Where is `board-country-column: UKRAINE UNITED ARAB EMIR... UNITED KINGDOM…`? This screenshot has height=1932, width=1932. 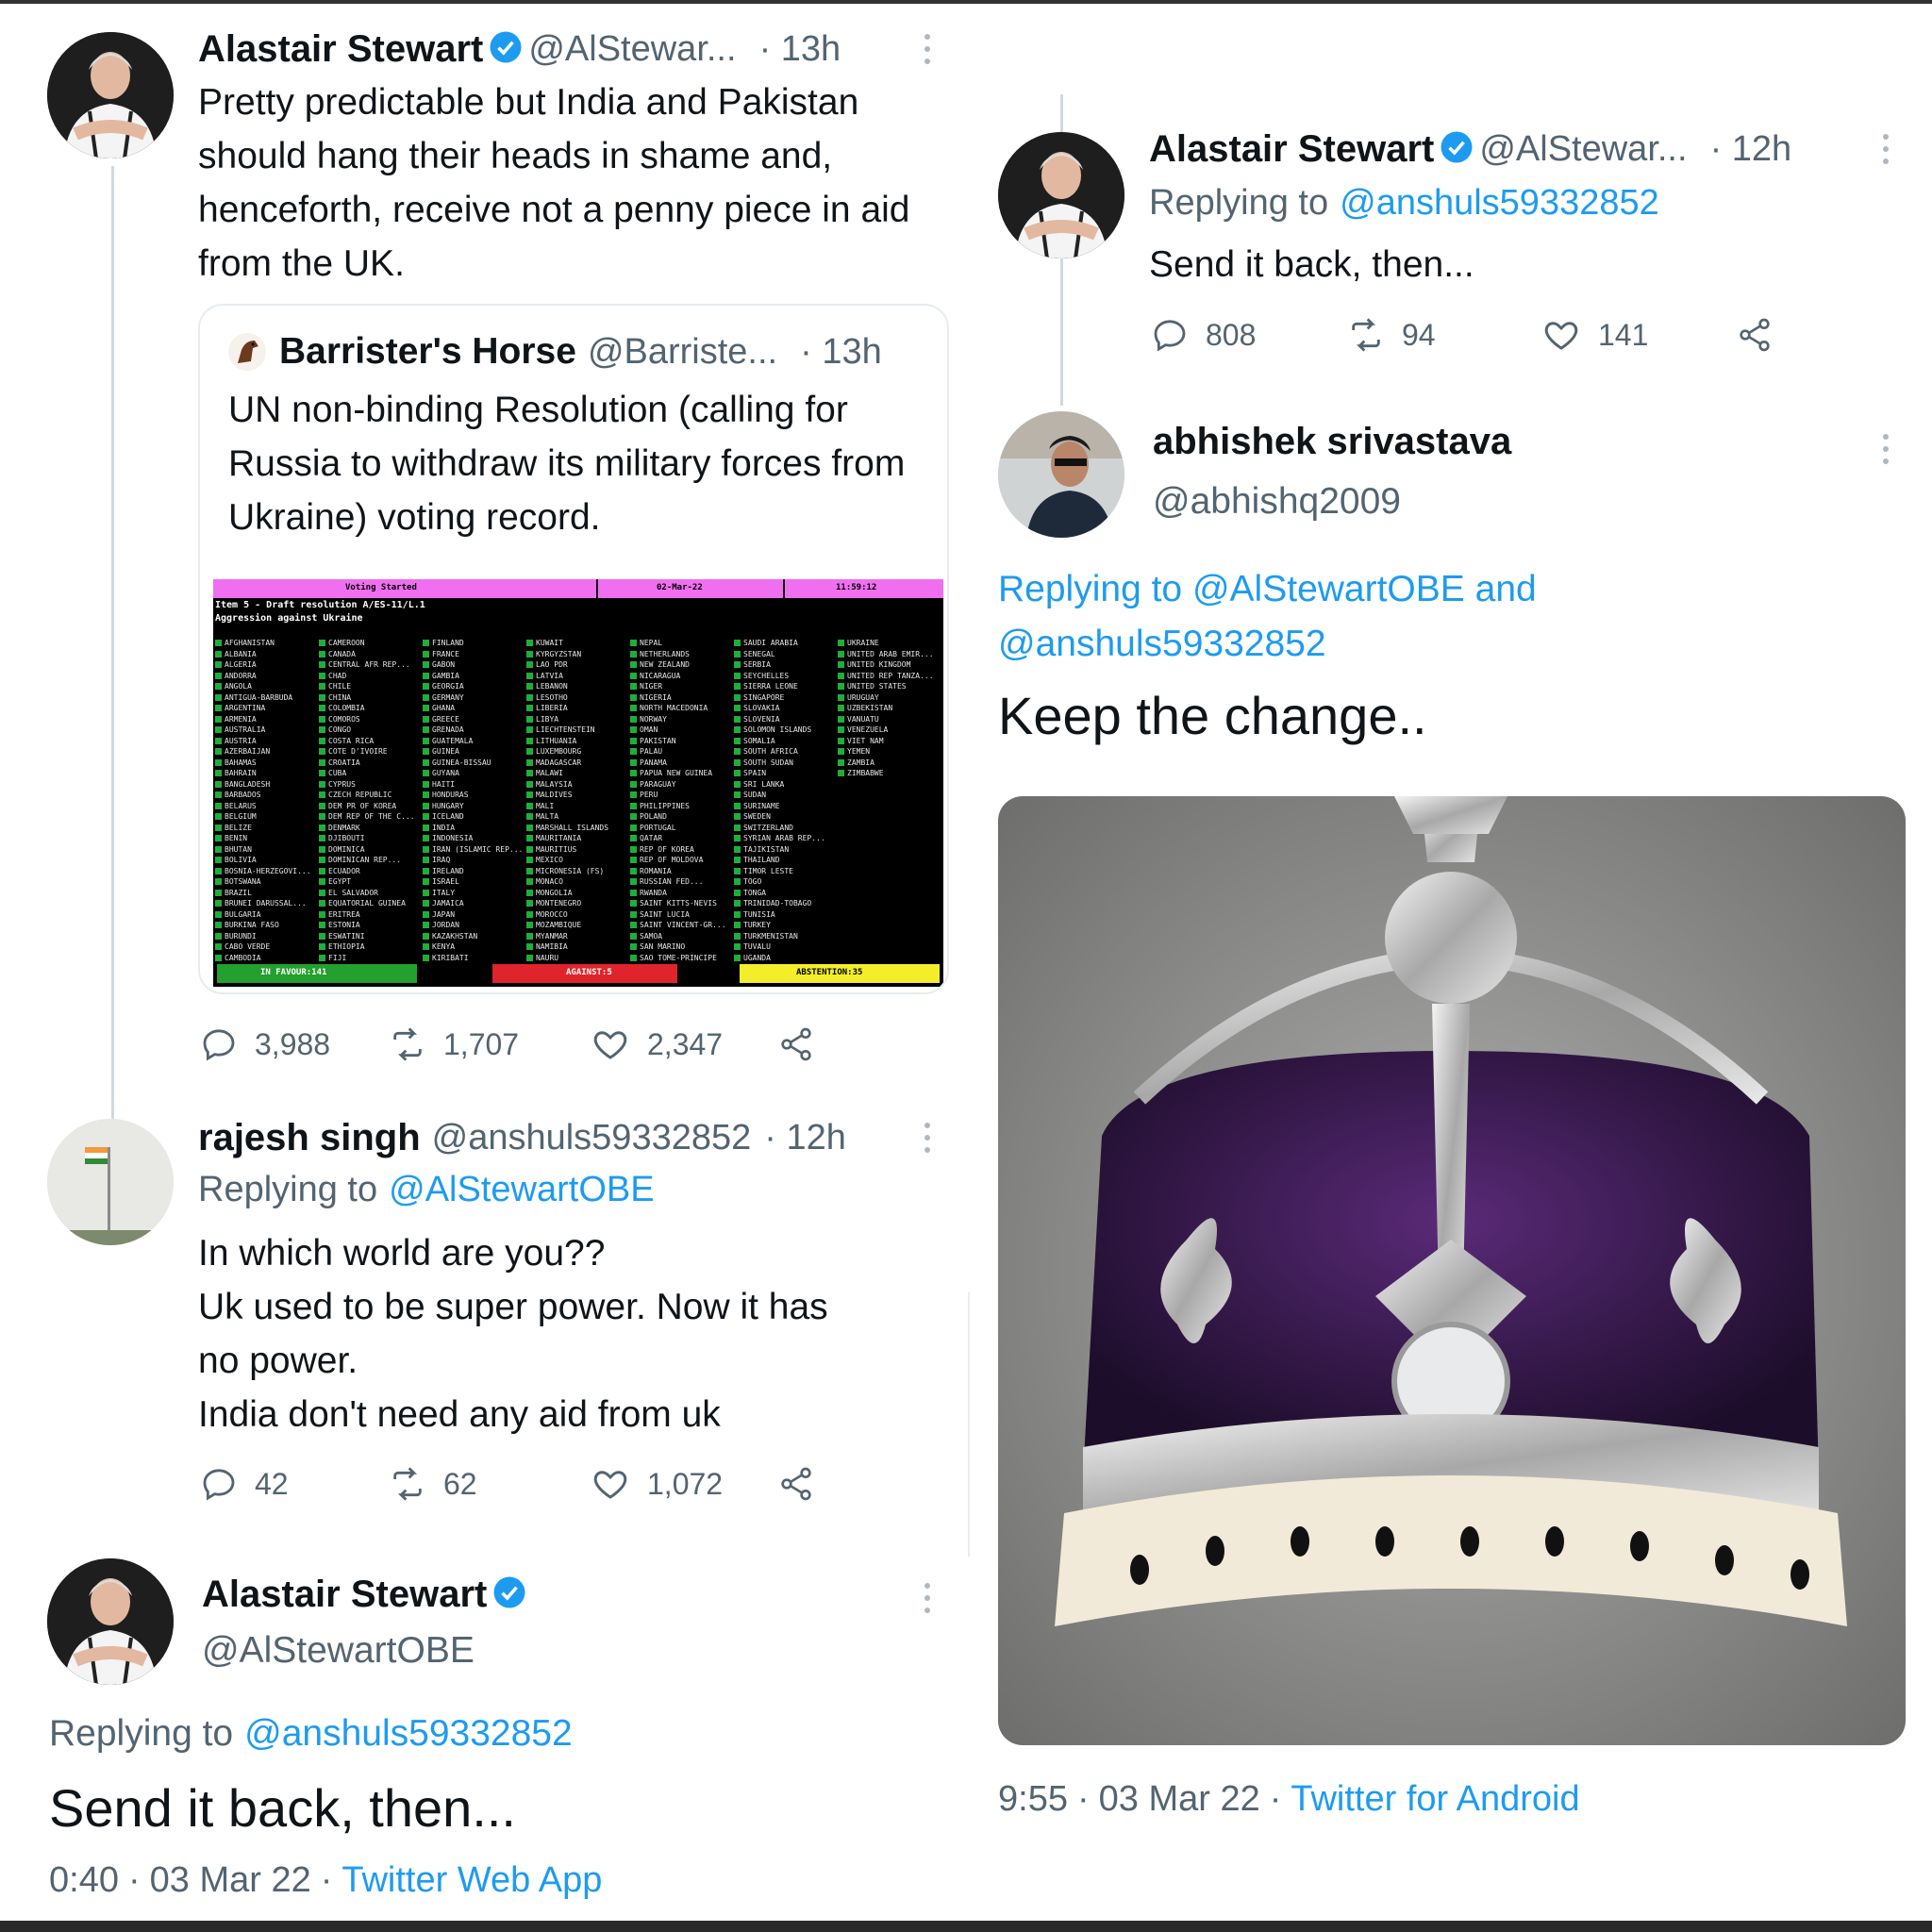
board-country-column: UKRAINE UNITED ARAB EMIR... UNITED KINGDOM… is located at coordinates (886, 708).